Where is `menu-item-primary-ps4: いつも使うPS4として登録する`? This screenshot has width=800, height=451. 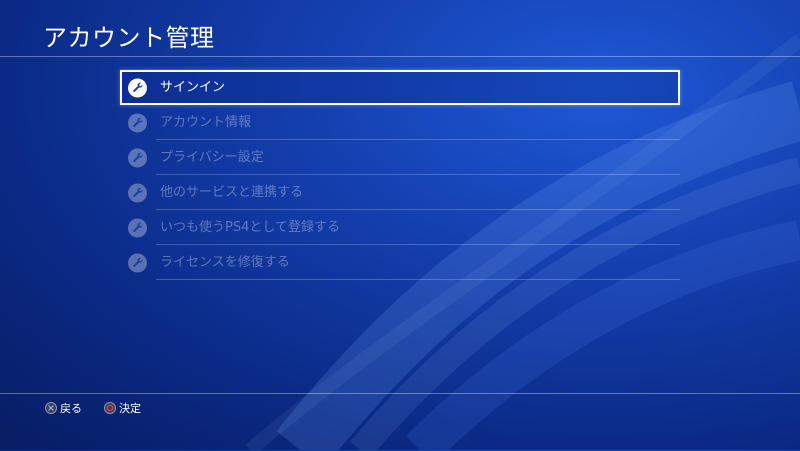 menu-item-primary-ps4: いつも使うPS4として登録する is located at coordinates (400, 227).